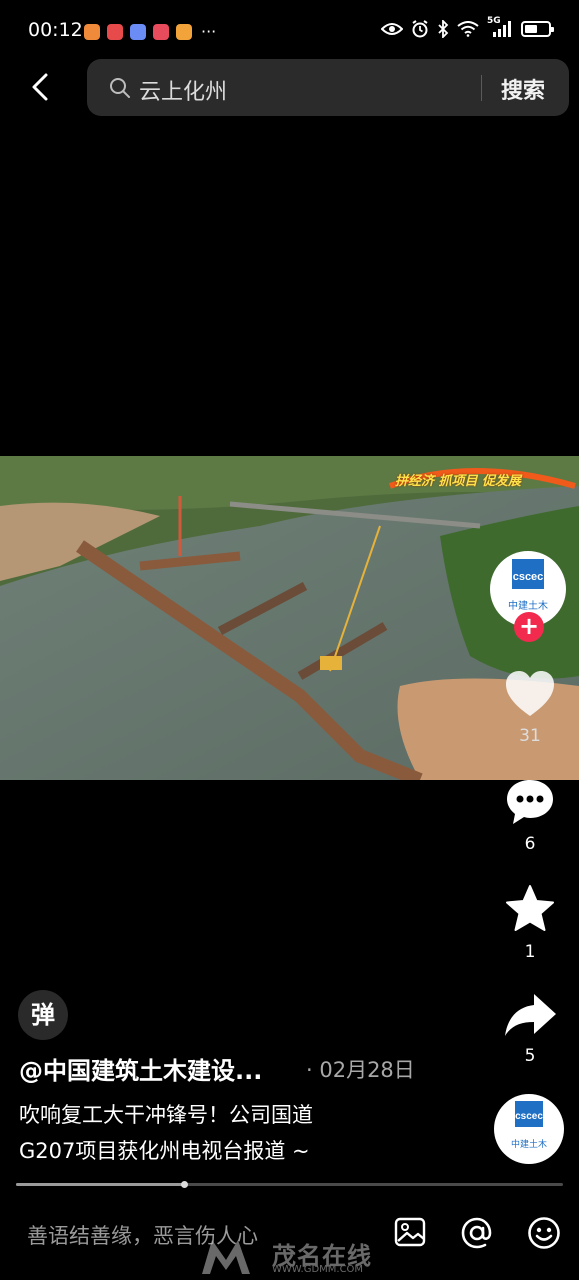 The height and width of the screenshot is (1280, 579). What do you see at coordinates (166, 1115) in the screenshot?
I see `description-line-1: 吹响复工大干冲锋号！公司国道` at bounding box center [166, 1115].